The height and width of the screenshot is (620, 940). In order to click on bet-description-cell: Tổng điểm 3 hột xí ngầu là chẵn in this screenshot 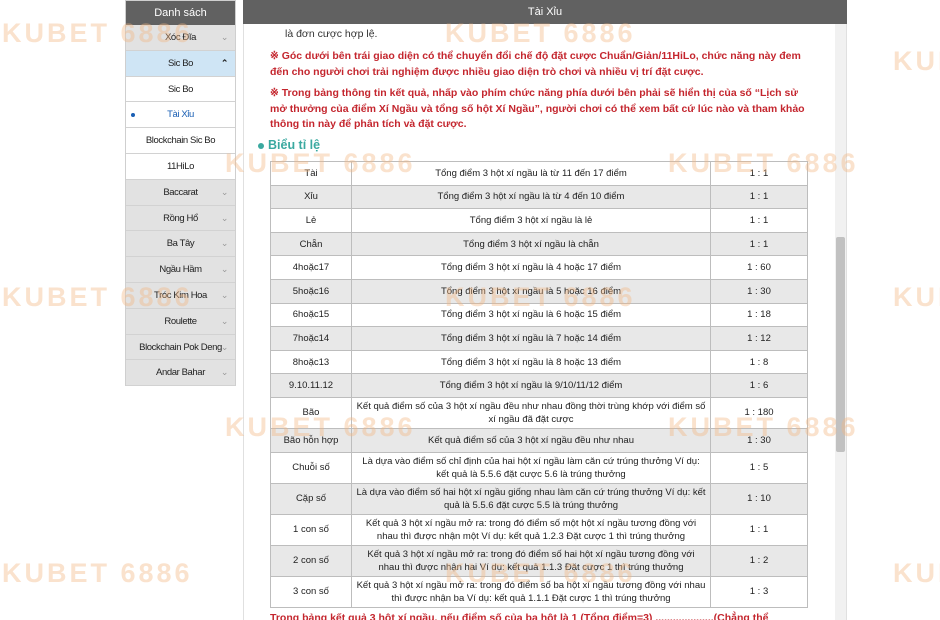, I will do `click(531, 244)`.